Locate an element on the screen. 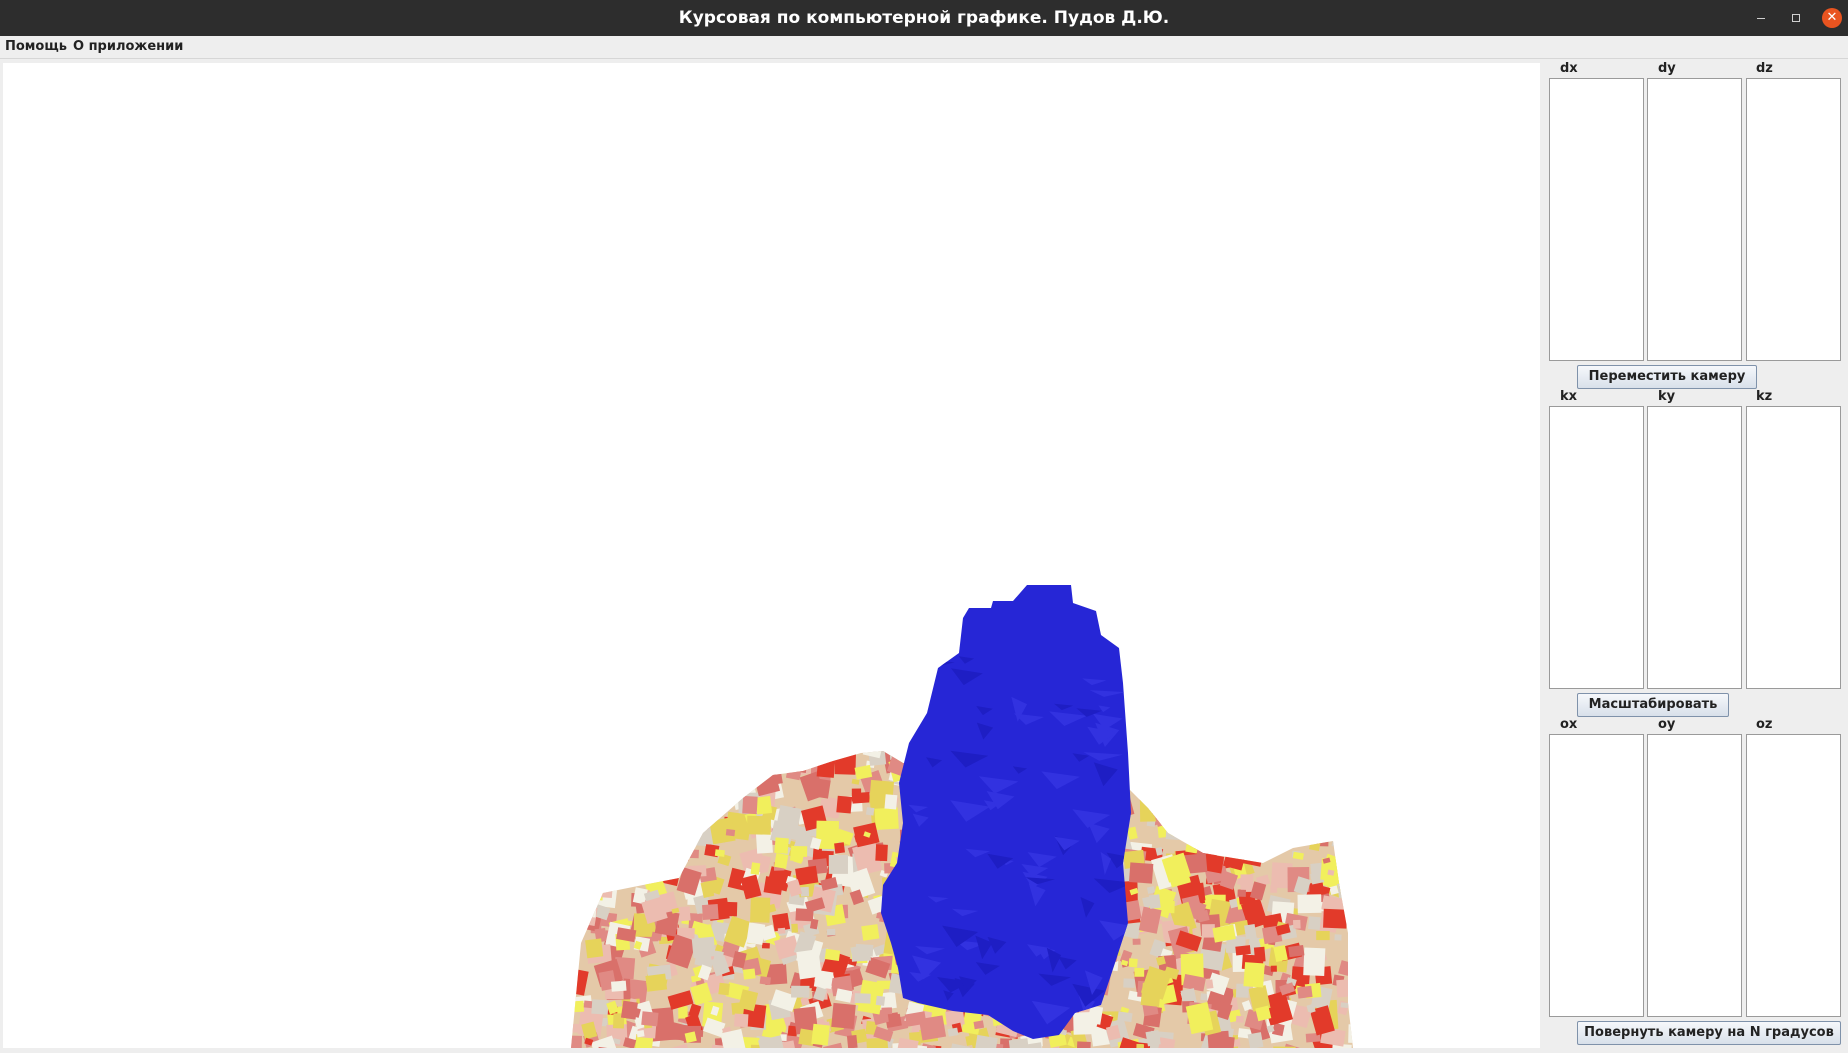  label-kz: kz is located at coordinates (1764, 396).